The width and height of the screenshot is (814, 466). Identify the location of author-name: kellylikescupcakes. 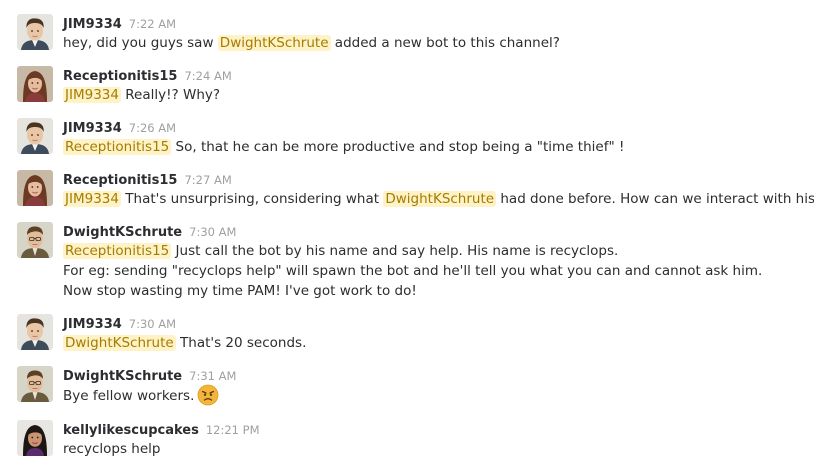
(131, 430).